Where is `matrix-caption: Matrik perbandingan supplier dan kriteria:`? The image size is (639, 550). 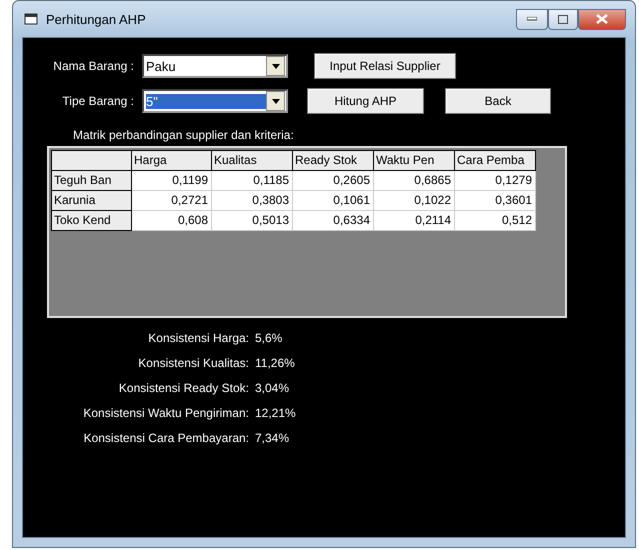 matrix-caption: Matrik perbandingan supplier dan kriteria: is located at coordinates (184, 135).